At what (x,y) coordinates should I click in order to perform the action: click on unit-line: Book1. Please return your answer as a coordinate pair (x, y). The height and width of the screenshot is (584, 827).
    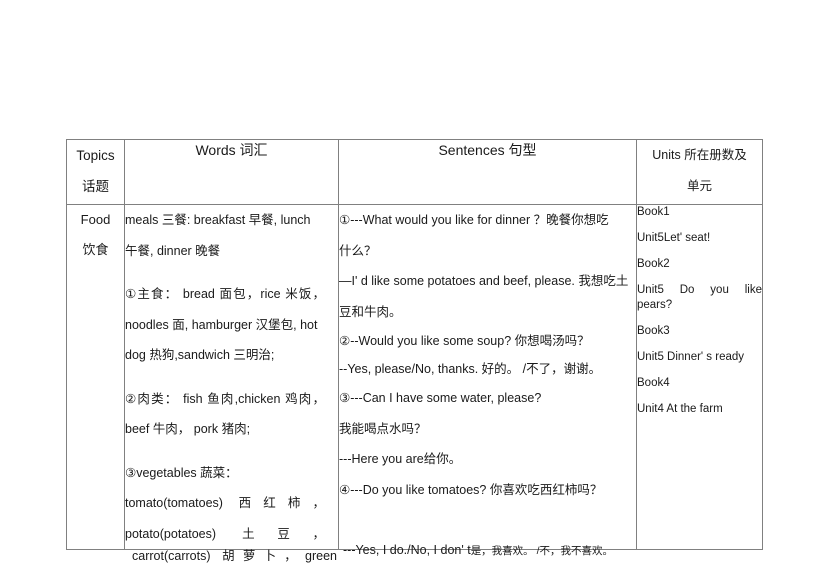
    Looking at the image, I should click on (653, 212).